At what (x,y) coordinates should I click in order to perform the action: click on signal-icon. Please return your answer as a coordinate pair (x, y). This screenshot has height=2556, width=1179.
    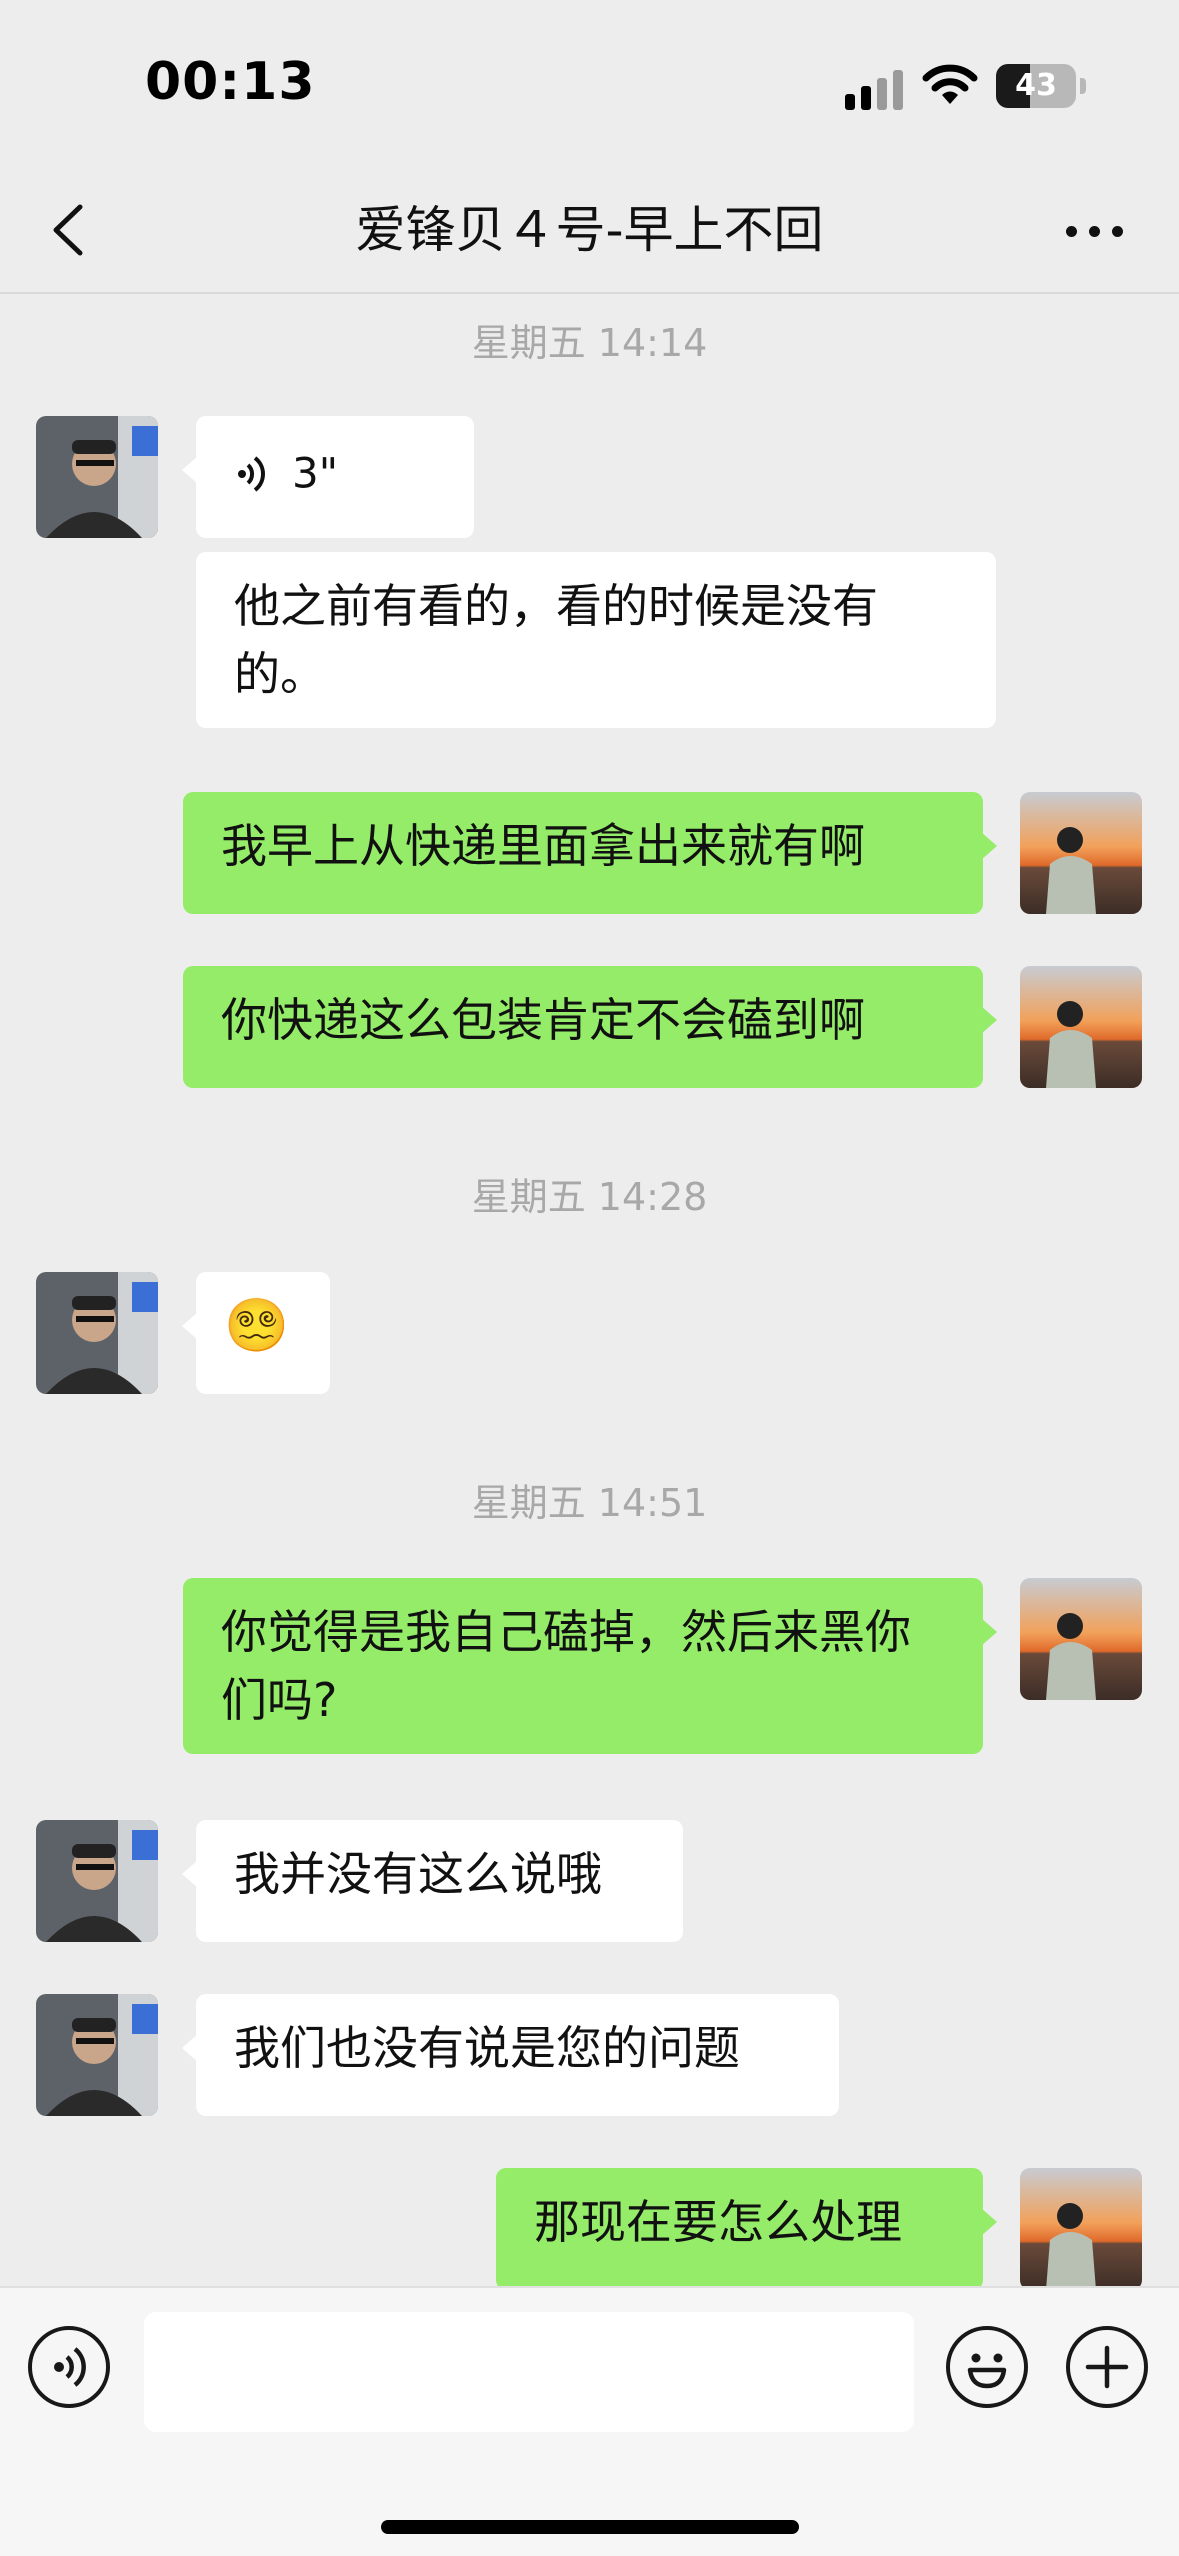
    Looking at the image, I should click on (875, 89).